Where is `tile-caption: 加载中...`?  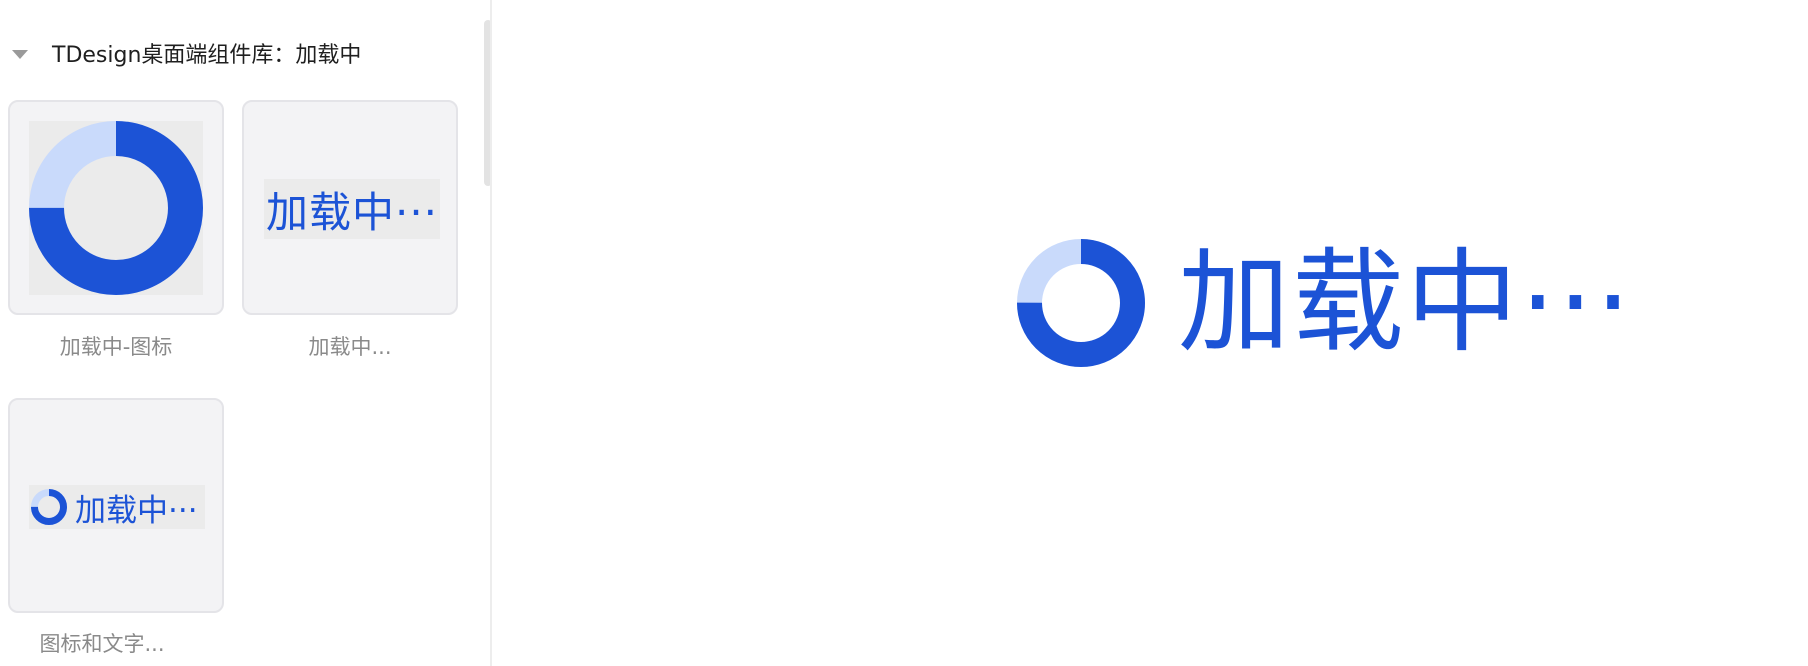
tile-caption: 加载中... is located at coordinates (350, 347).